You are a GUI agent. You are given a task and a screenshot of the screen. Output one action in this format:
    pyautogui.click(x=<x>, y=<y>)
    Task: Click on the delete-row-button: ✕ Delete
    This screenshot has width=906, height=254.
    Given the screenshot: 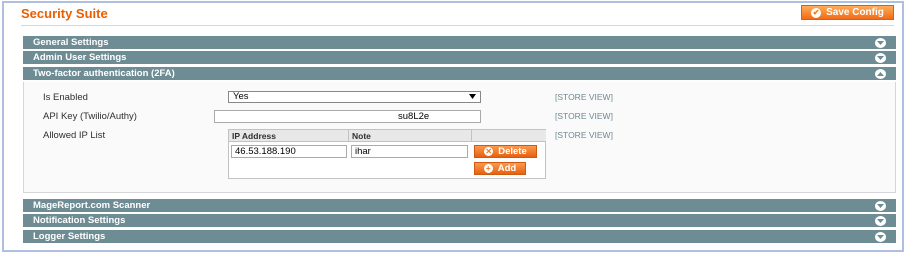 What is the action you would take?
    pyautogui.click(x=505, y=151)
    